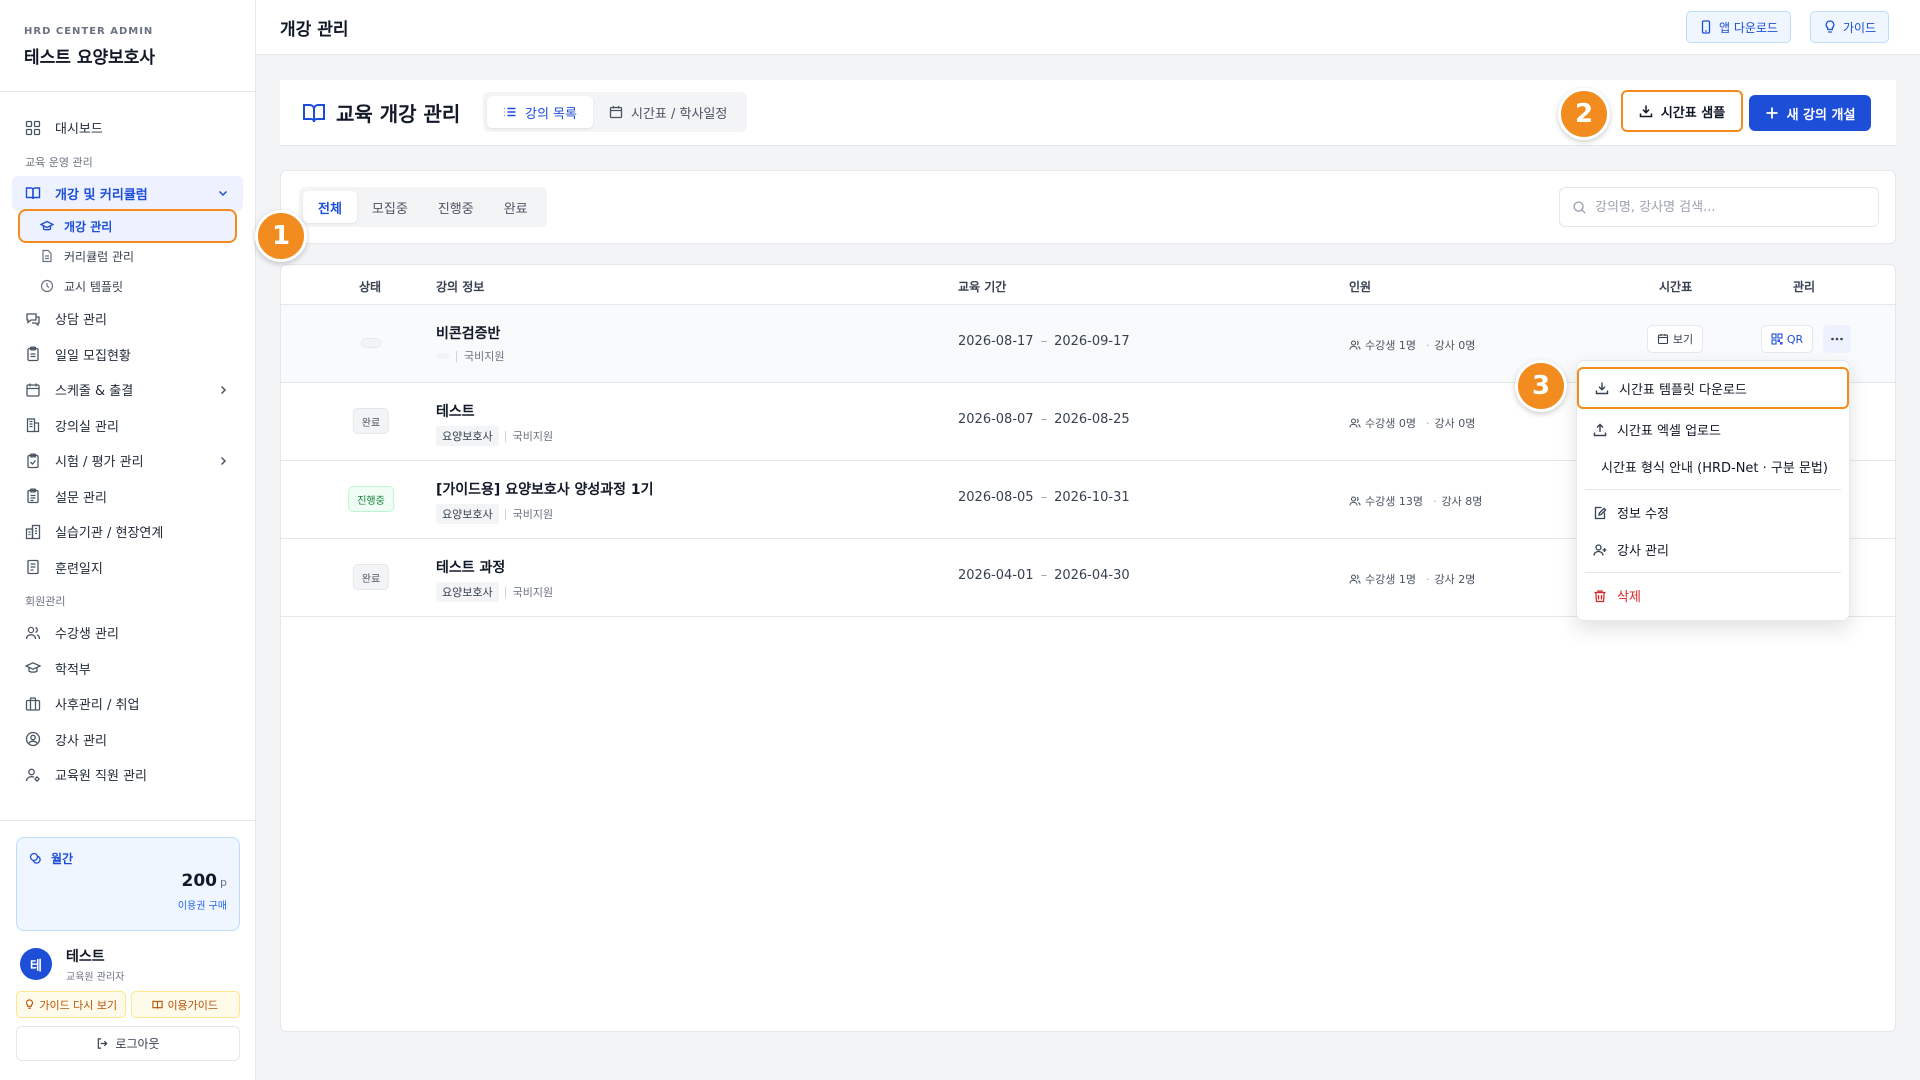 The image size is (1920, 1080). What do you see at coordinates (223, 882) in the screenshot?
I see `credit-unit: p` at bounding box center [223, 882].